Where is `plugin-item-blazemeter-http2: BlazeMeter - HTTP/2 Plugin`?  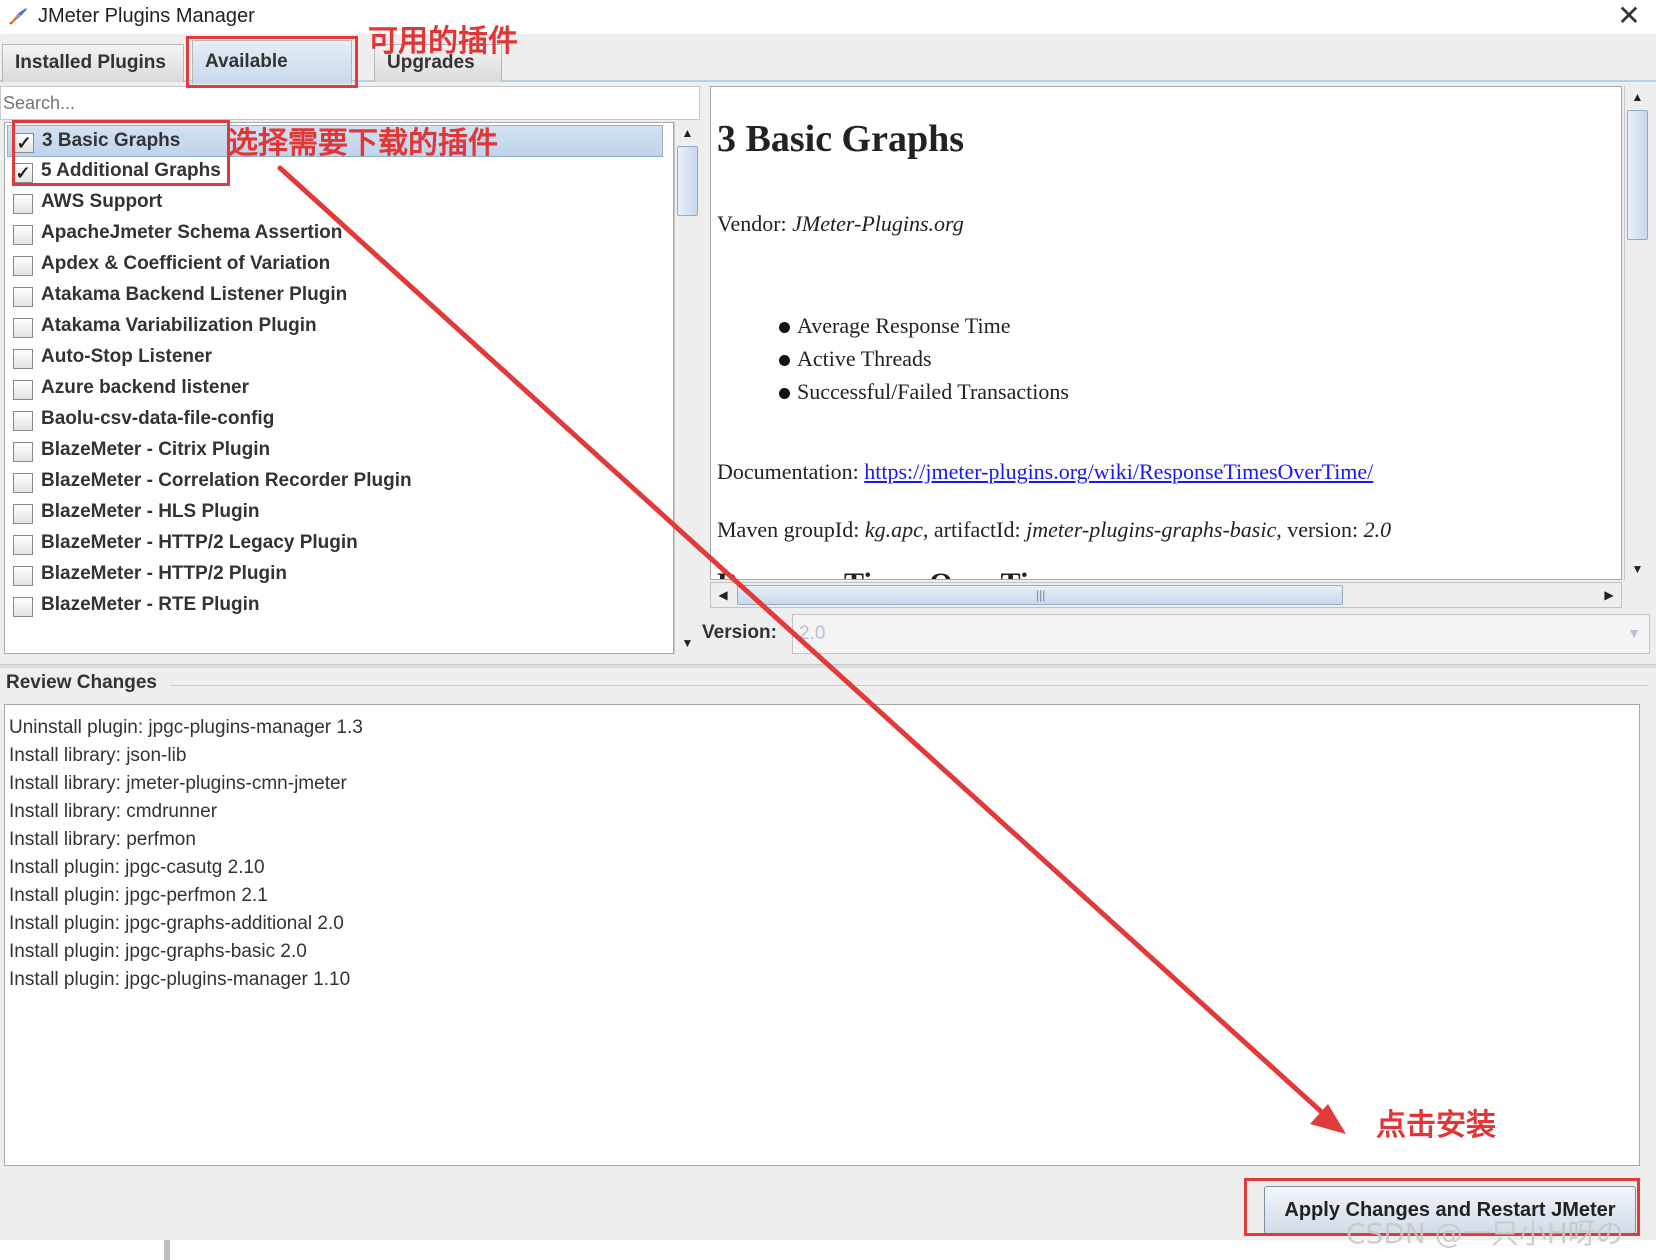
plugin-item-blazemeter-http2: BlazeMeter - HTTP/2 Plugin is located at coordinates (337, 575).